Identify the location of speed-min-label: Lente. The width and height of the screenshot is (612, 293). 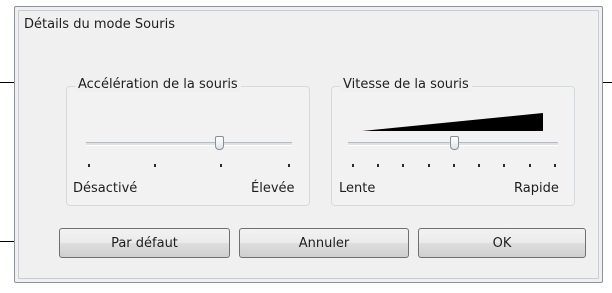
(357, 188).